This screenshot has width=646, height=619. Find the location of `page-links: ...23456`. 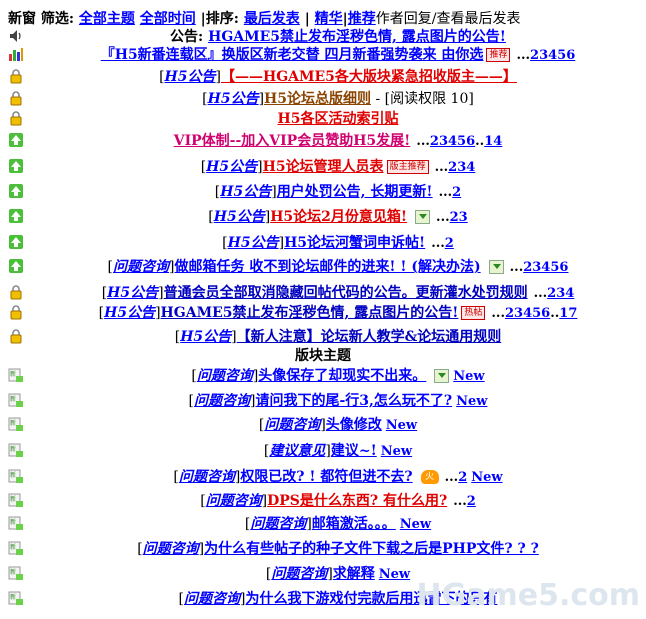

page-links: ...23456 is located at coordinates (539, 267).